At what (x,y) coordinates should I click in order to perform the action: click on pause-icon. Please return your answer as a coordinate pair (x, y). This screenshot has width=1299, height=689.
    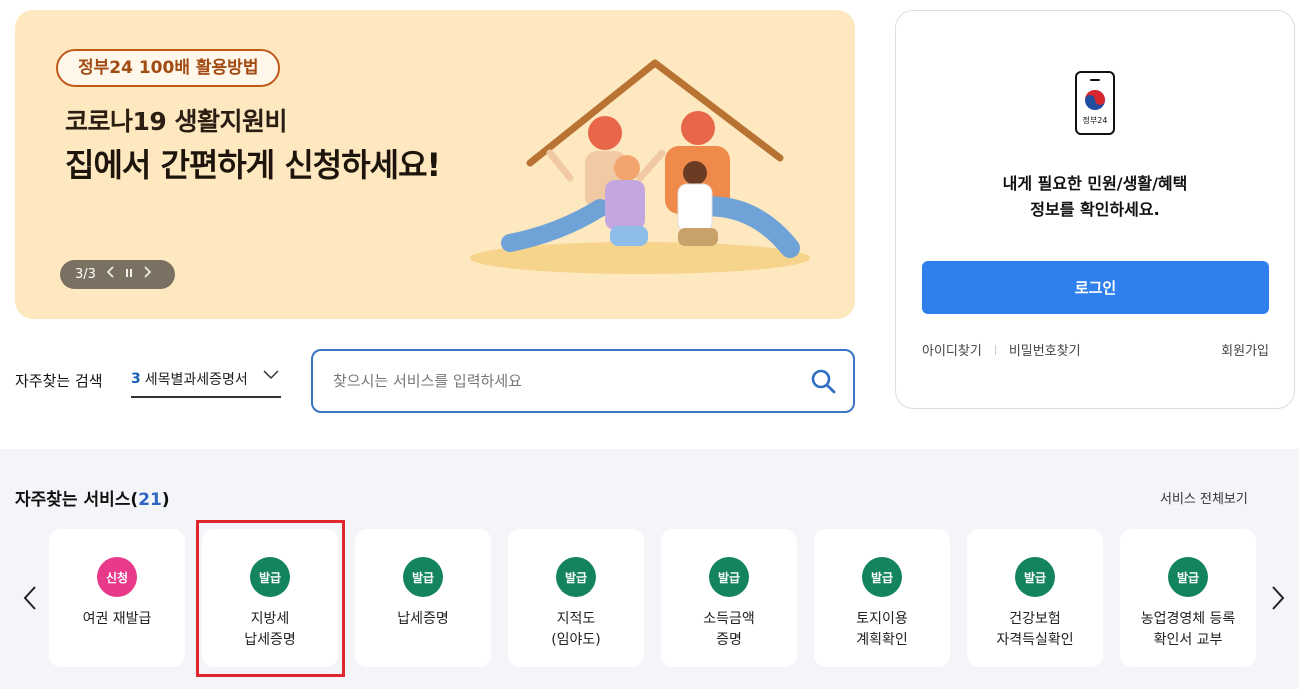
    Looking at the image, I should click on (129, 274).